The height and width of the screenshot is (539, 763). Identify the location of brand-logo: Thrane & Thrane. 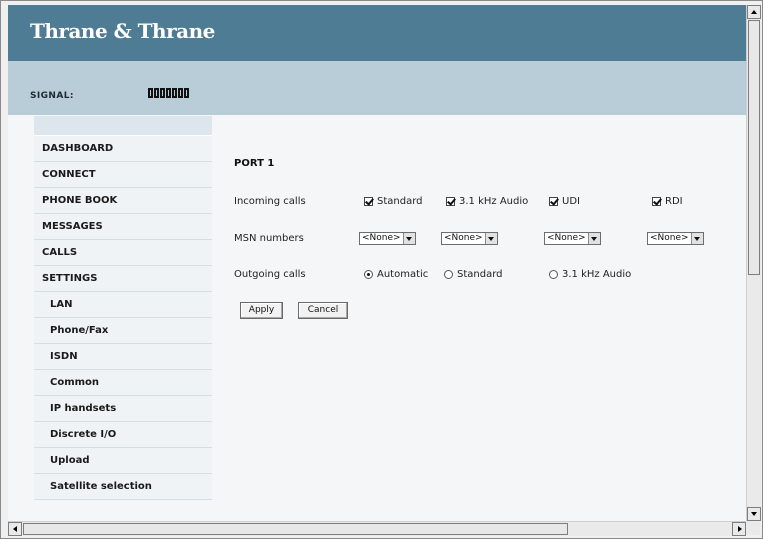
(122, 31).